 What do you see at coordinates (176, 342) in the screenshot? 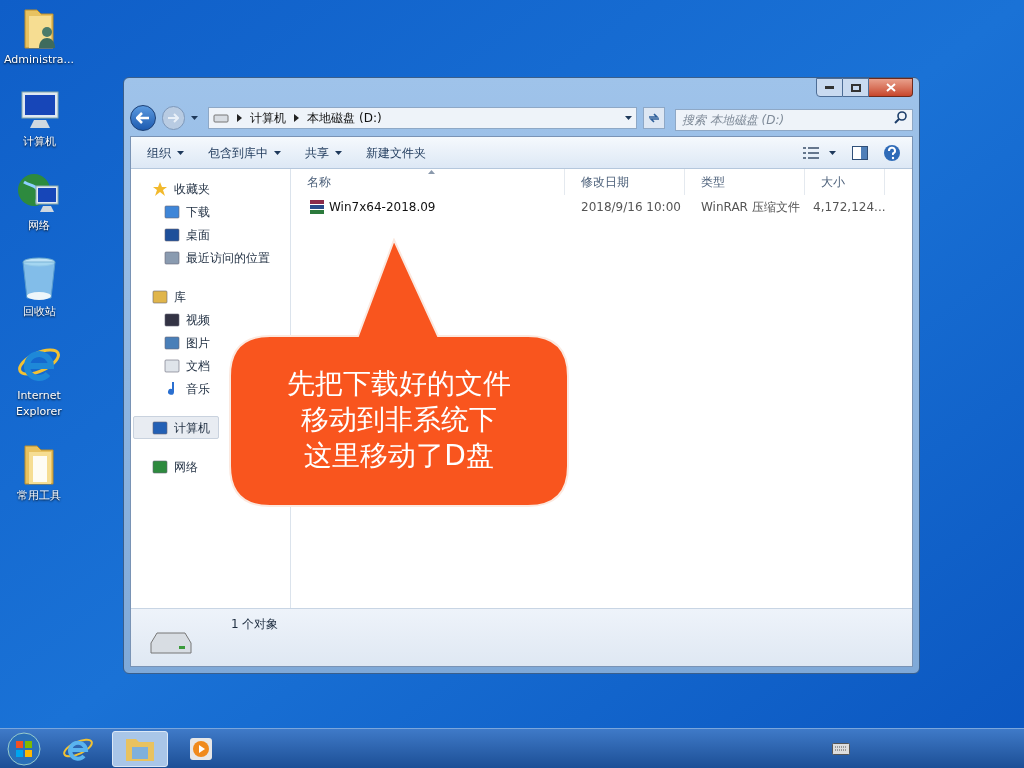
I see `nav-item: 图片` at bounding box center [176, 342].